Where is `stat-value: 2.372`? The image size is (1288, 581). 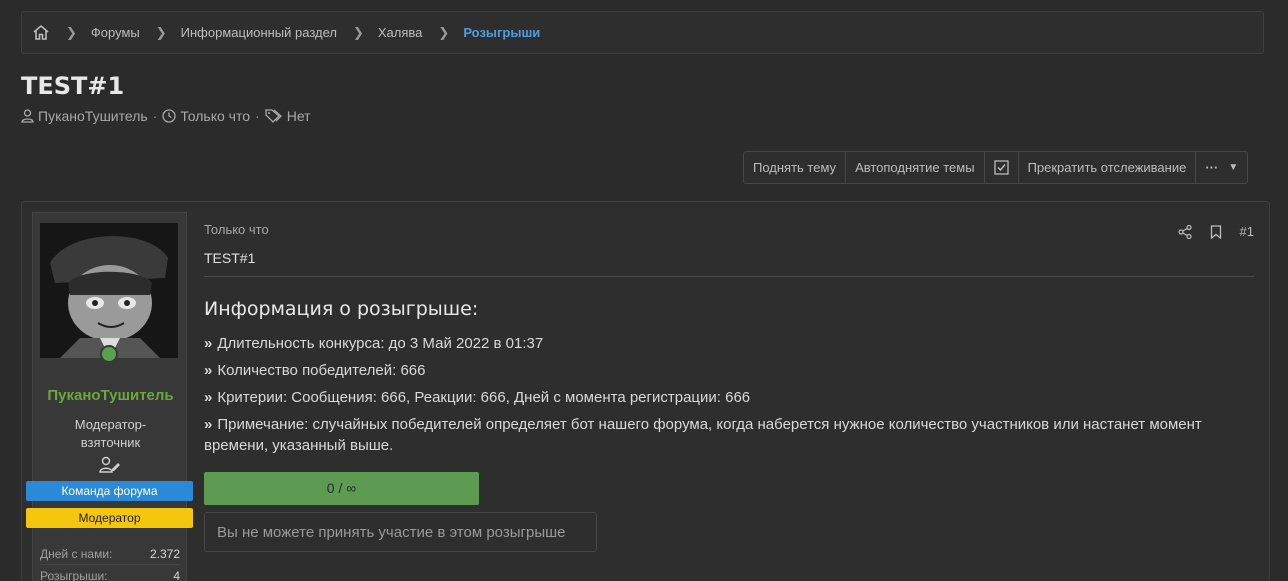
stat-value: 2.372 is located at coordinates (164, 554).